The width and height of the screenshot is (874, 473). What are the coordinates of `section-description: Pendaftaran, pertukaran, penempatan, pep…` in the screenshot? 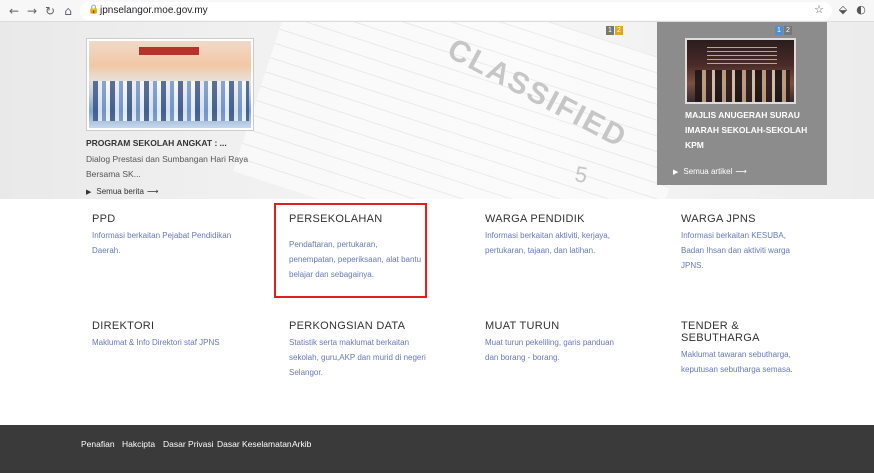 It's located at (355, 259).